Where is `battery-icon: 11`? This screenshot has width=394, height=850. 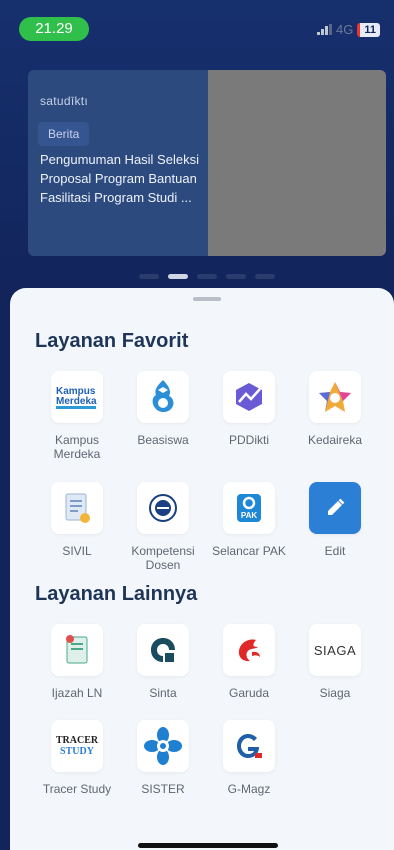 battery-icon: 11 is located at coordinates (368, 29).